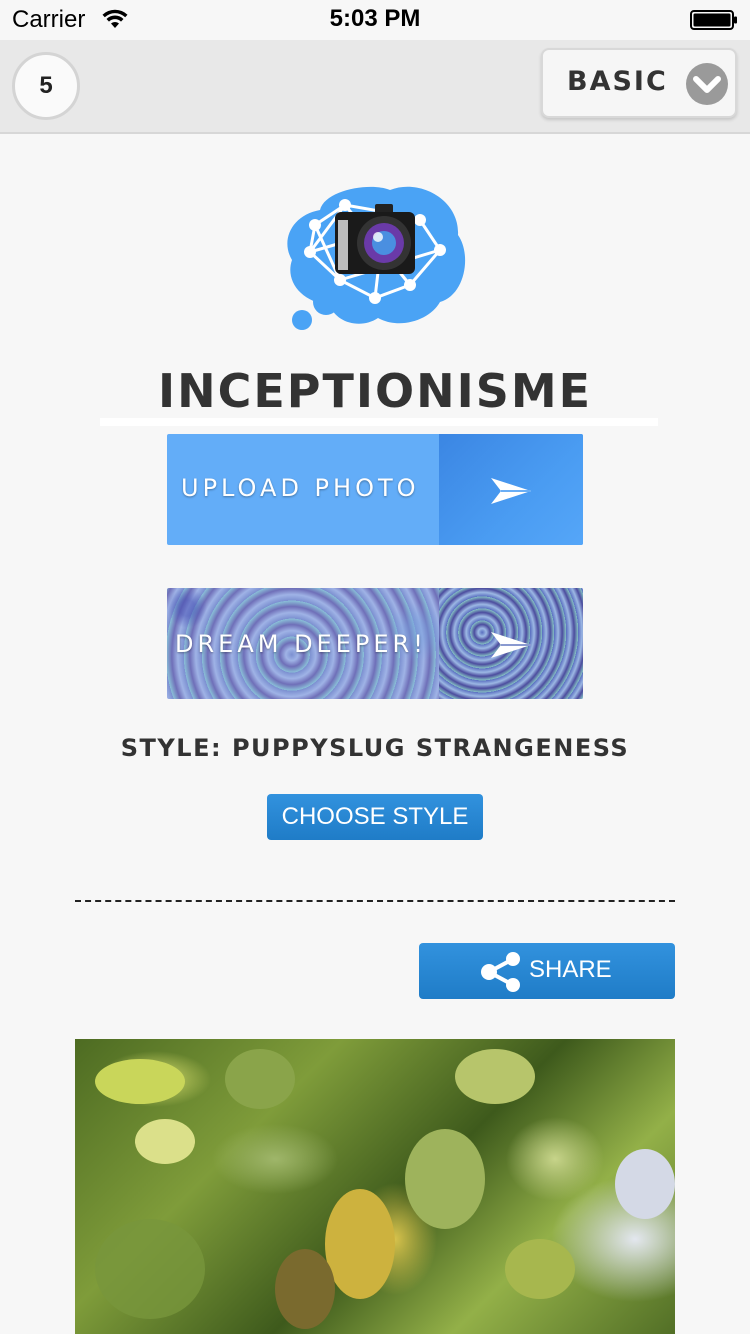 This screenshot has width=750, height=1334. Describe the element at coordinates (376, 258) in the screenshot. I see `brain-camera-logo` at that location.